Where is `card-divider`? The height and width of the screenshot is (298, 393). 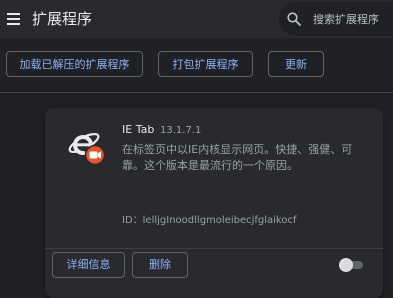 card-divider is located at coordinates (214, 248).